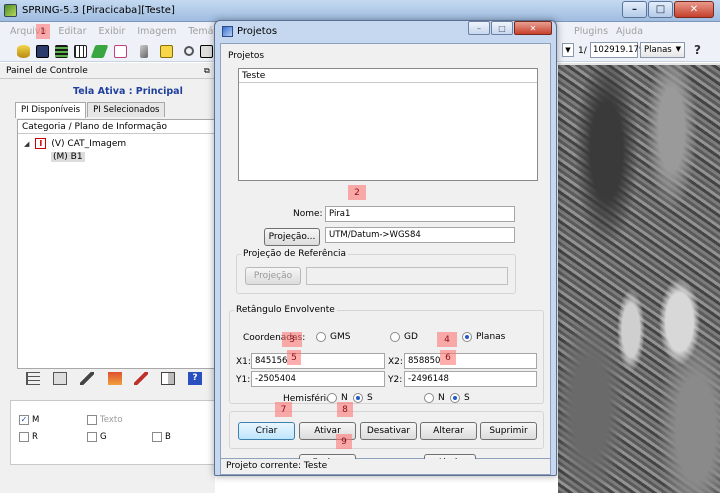 The width and height of the screenshot is (720, 493). What do you see at coordinates (26, 144) in the screenshot?
I see `collapse-icon: ◢` at bounding box center [26, 144].